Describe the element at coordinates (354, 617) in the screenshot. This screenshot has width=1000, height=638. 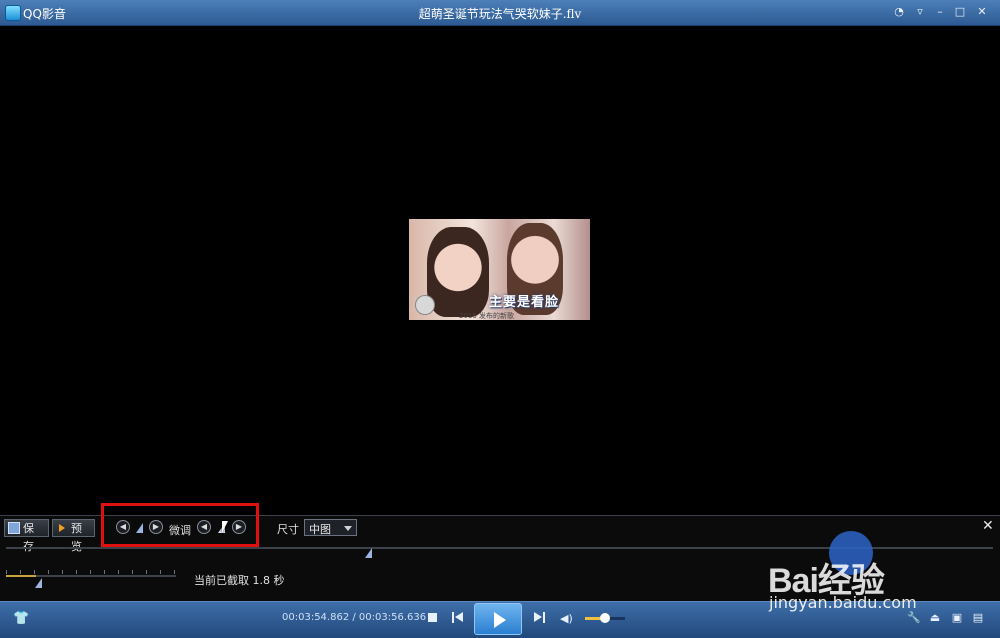
I see `time-display: 00:03:54.862 / 00:03:56.636` at that location.